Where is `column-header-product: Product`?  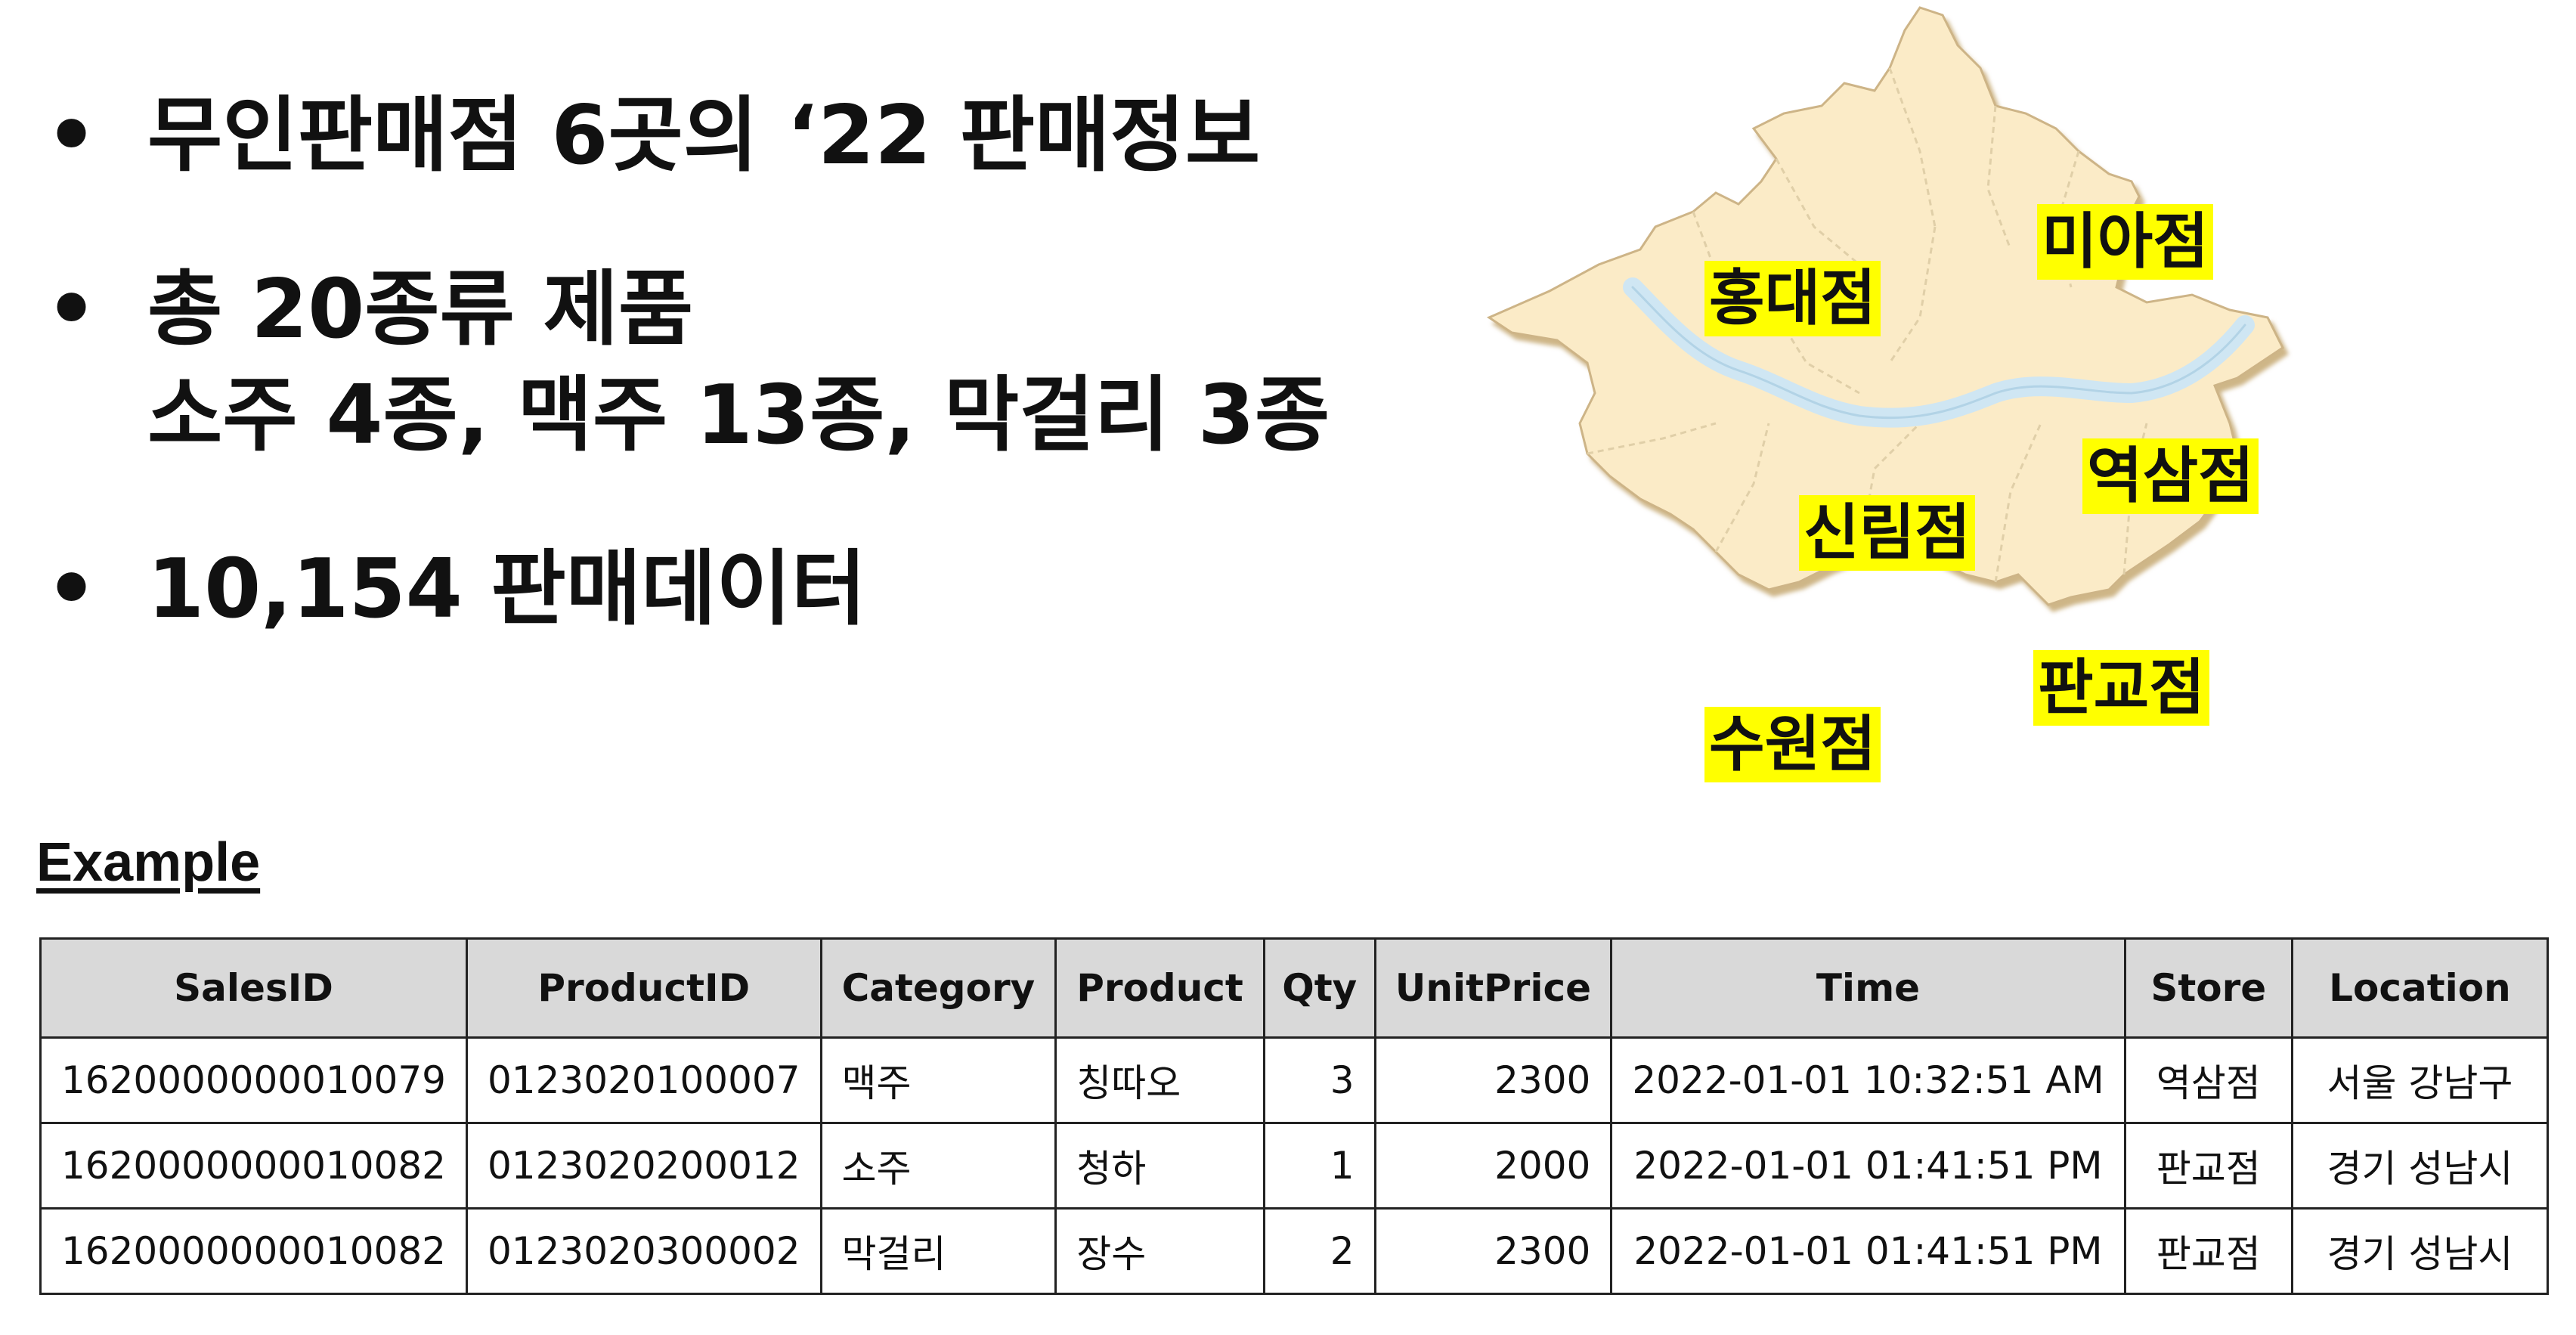 column-header-product: Product is located at coordinates (1159, 988).